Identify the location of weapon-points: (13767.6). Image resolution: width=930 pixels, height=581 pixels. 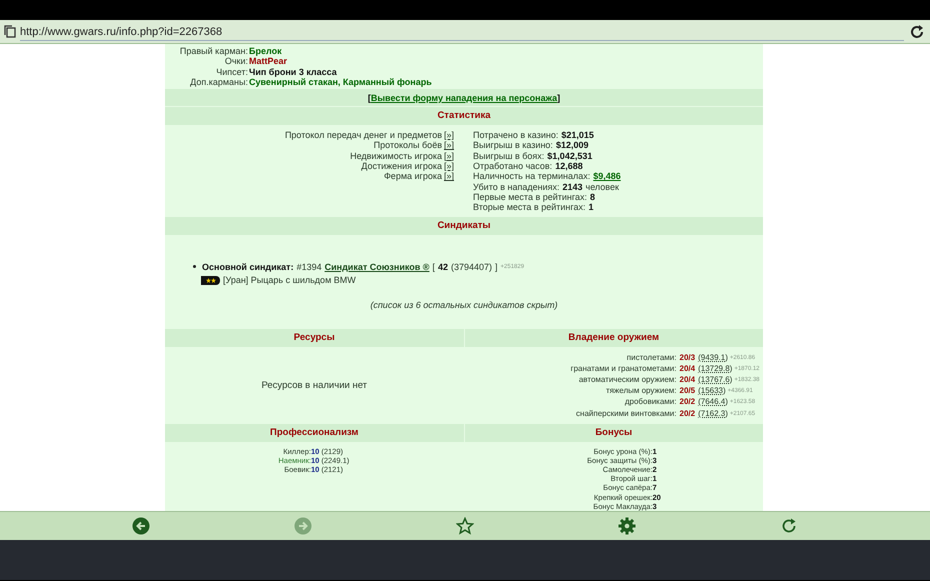
(716, 380).